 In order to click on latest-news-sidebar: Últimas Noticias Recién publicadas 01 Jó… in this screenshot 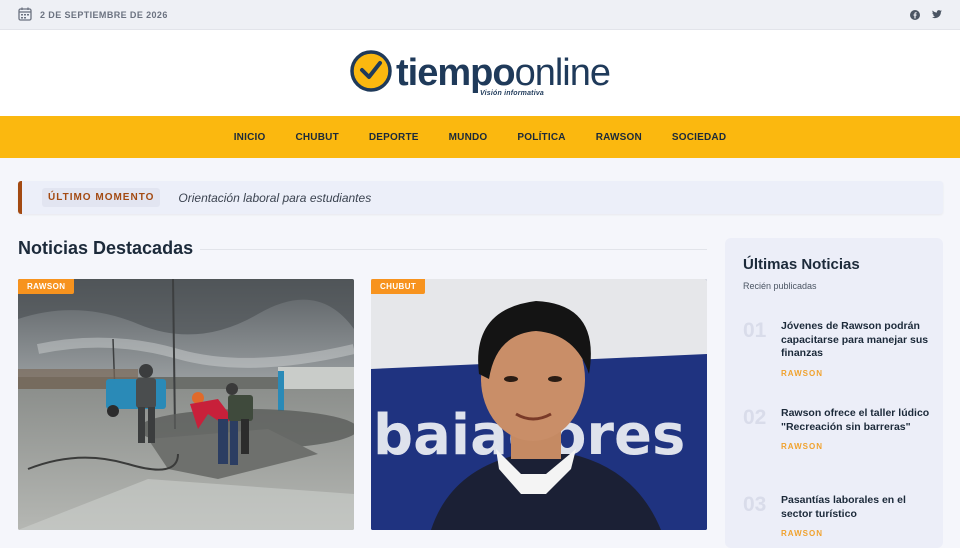, I will do `click(834, 393)`.